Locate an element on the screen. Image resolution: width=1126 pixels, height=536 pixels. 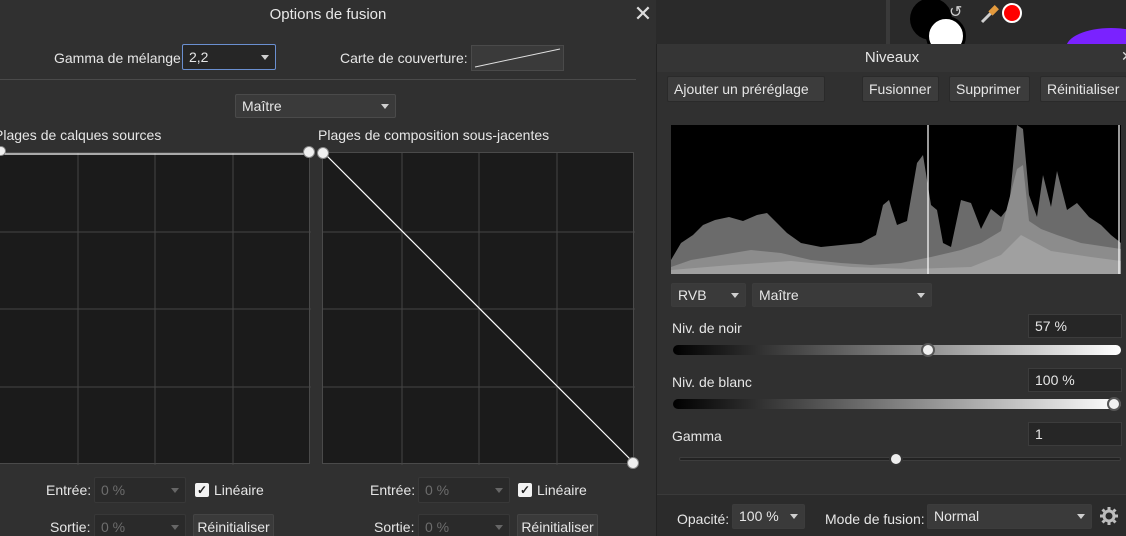
blend-gamma-value: 2,2 is located at coordinates (199, 57).